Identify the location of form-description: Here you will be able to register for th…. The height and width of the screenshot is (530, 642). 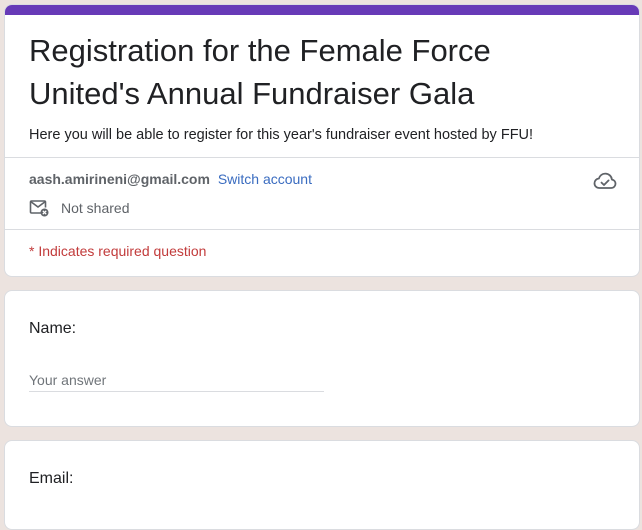
(281, 135).